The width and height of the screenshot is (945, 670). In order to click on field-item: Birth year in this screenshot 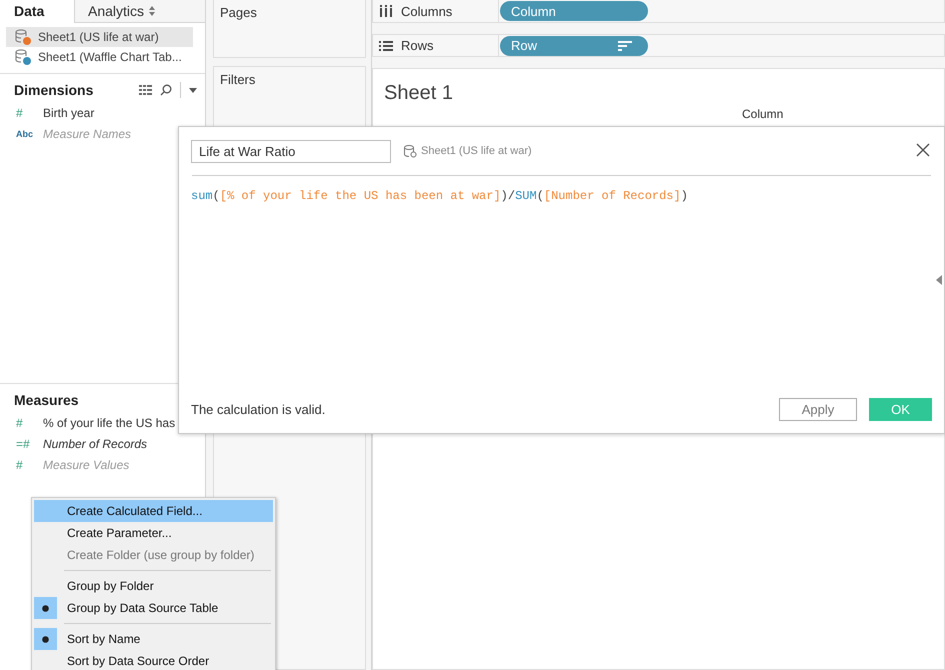, I will do `click(68, 113)`.